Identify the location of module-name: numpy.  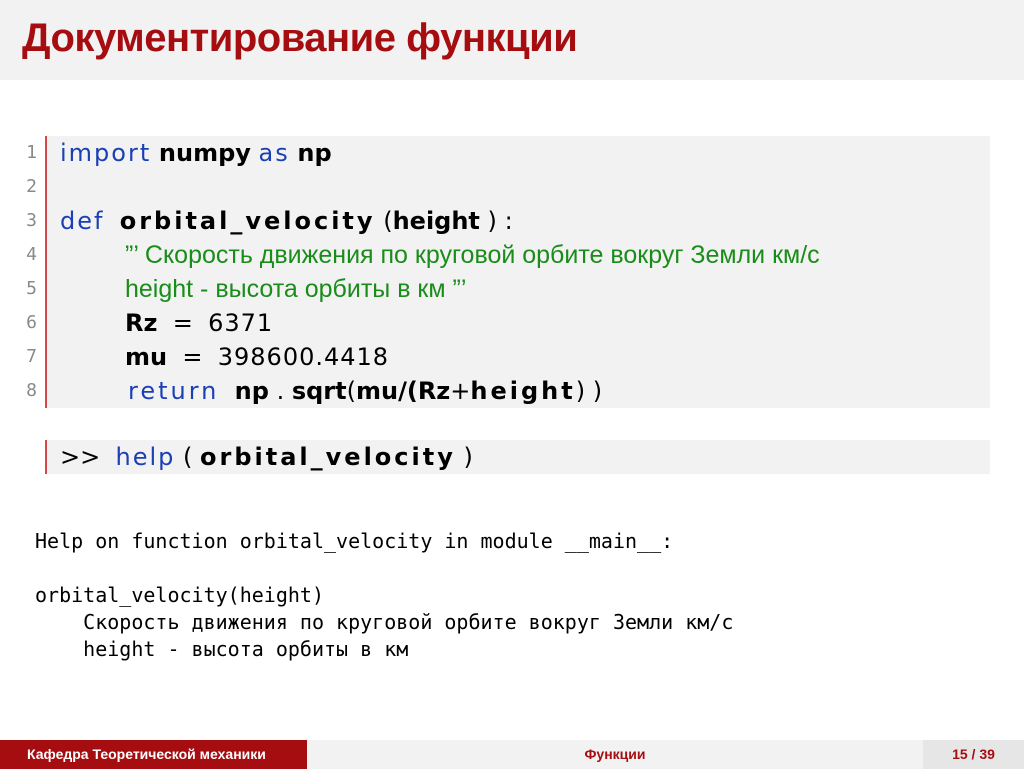
(204, 153).